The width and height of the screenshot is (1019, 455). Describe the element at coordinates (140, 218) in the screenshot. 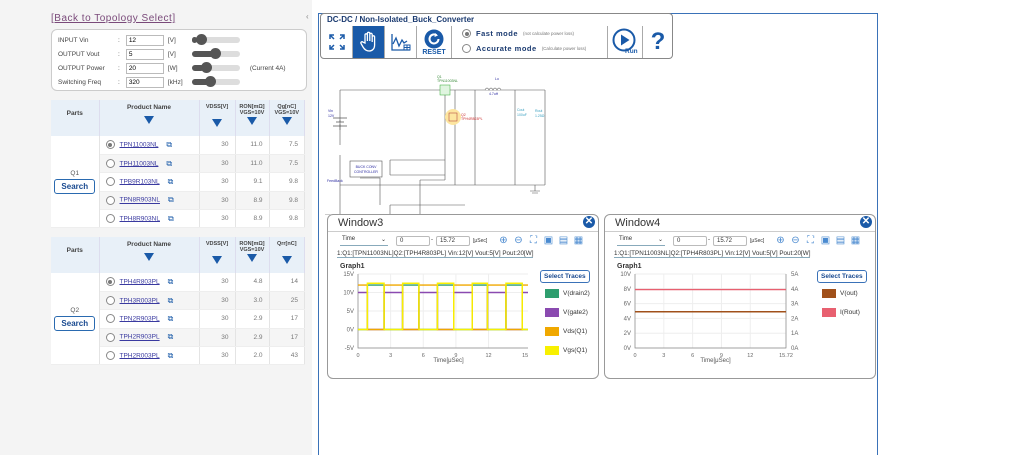

I see `product-link: TPH8R903NL` at that location.